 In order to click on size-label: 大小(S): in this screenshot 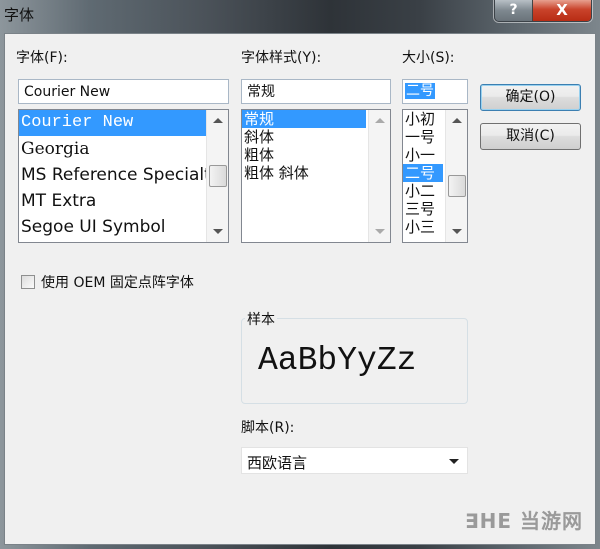, I will do `click(428, 58)`.